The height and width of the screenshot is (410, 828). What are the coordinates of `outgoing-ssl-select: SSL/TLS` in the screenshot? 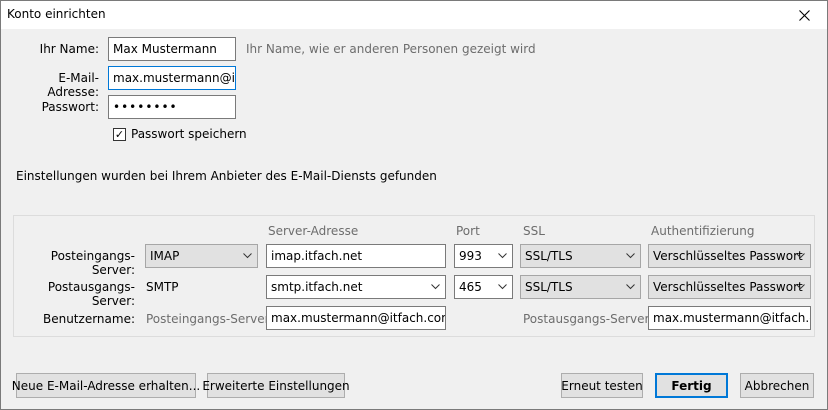 It's located at (580, 287).